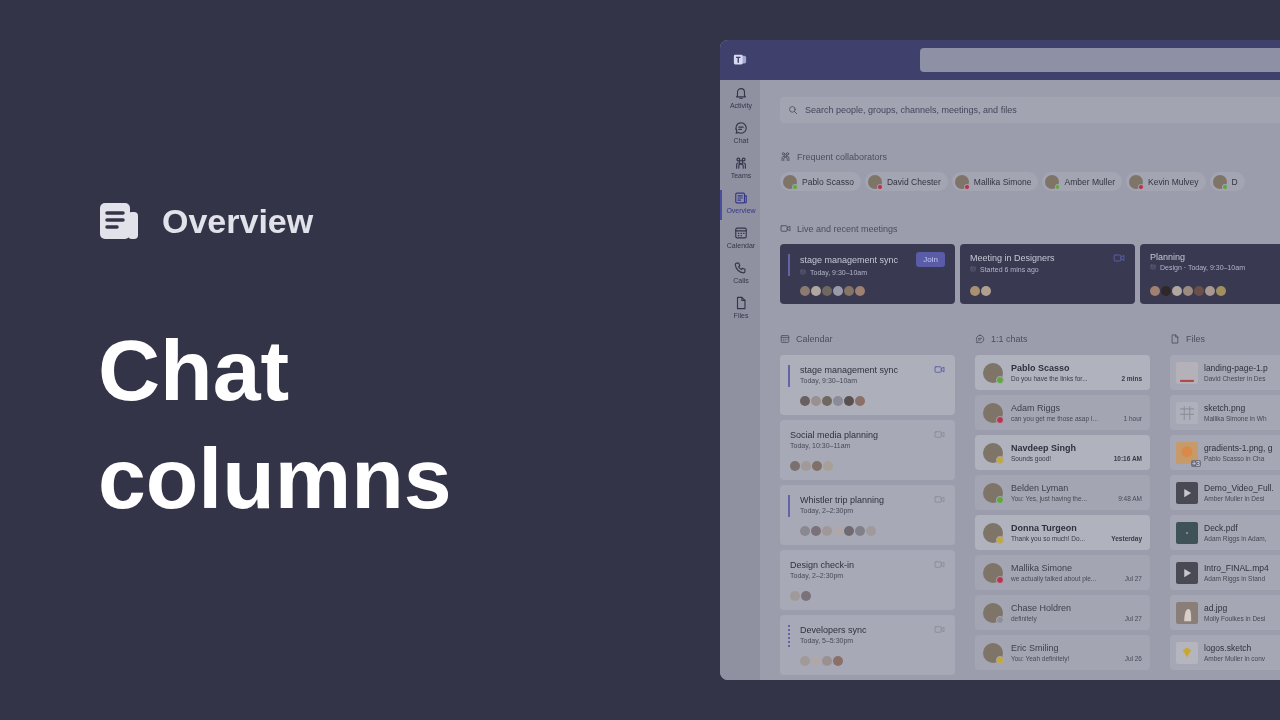  Describe the element at coordinates (1009, 339) in the screenshot. I see `column-heading: 1:1 chats` at that location.